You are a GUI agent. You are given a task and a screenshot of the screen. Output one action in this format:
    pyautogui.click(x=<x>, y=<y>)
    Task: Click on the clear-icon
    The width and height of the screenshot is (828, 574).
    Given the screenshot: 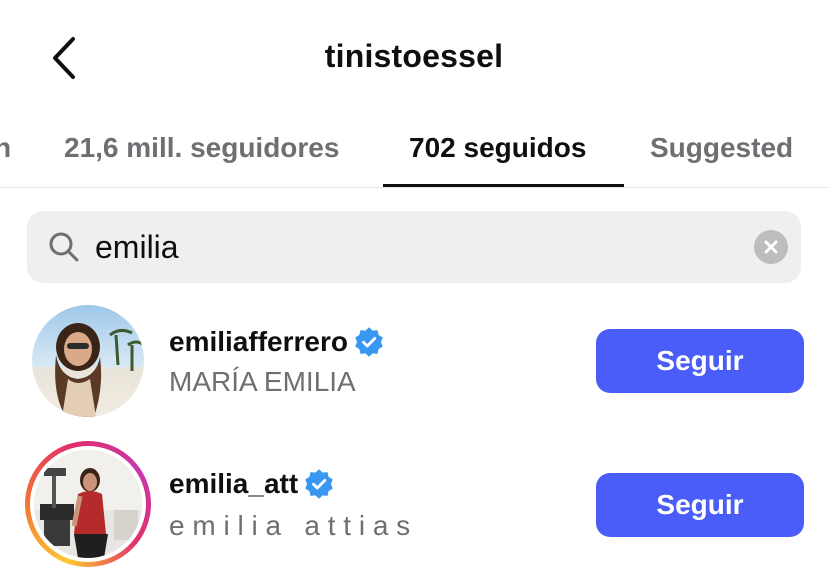 What is the action you would take?
    pyautogui.click(x=771, y=247)
    